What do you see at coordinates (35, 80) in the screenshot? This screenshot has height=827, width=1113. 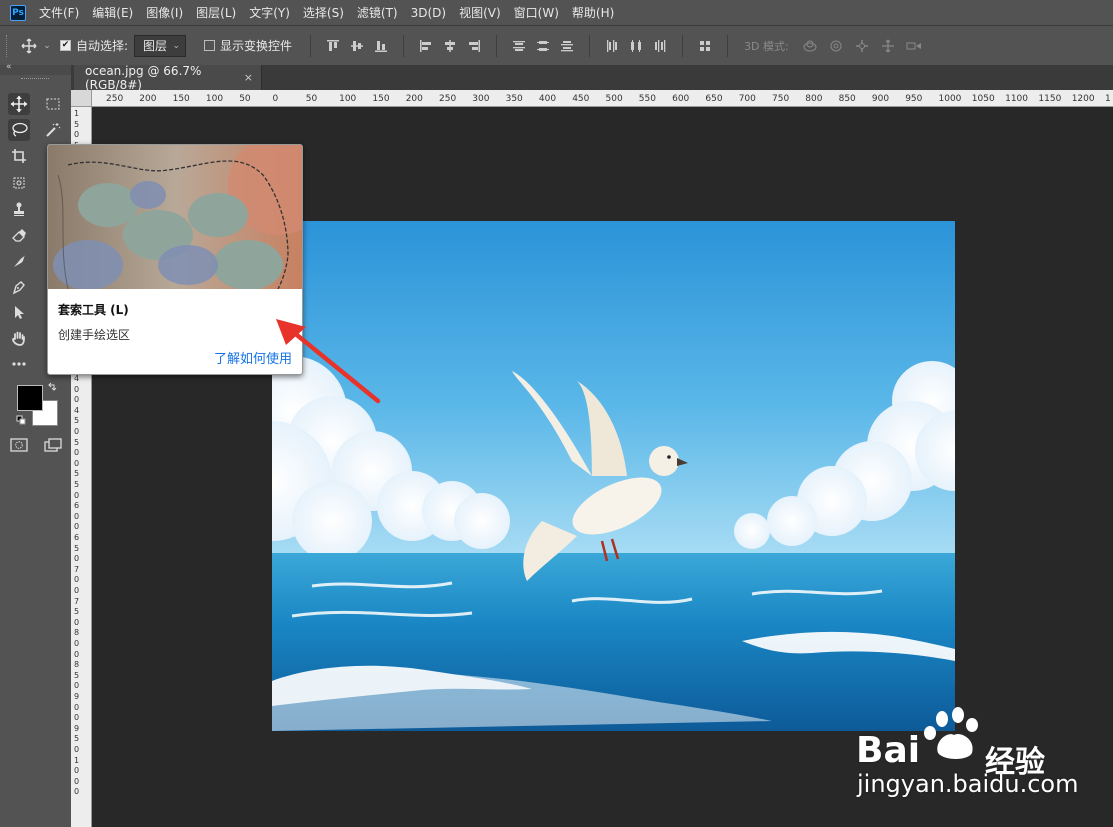 I see `toolbox-grip` at bounding box center [35, 80].